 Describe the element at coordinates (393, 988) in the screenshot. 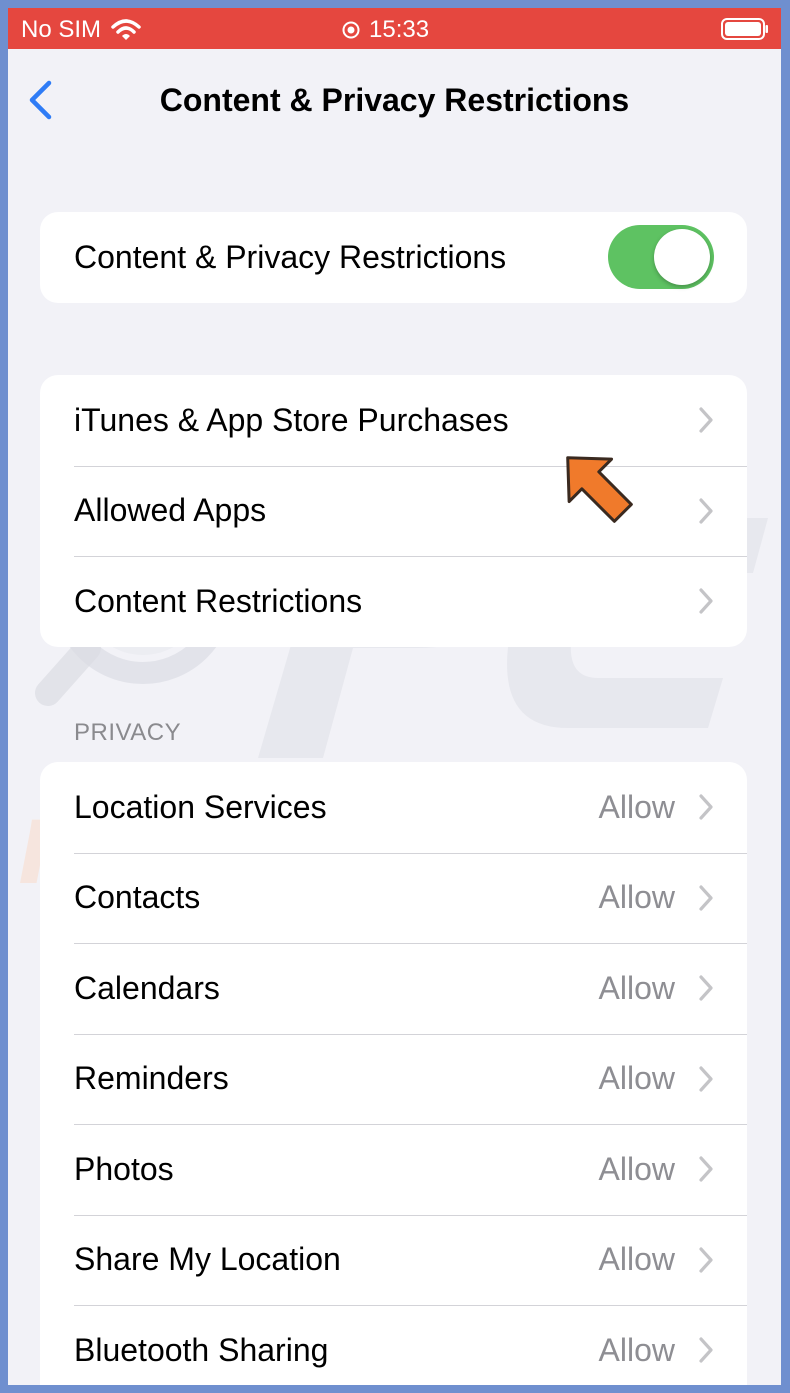

I see `privacy-item-calendars: Calendars Allow` at that location.